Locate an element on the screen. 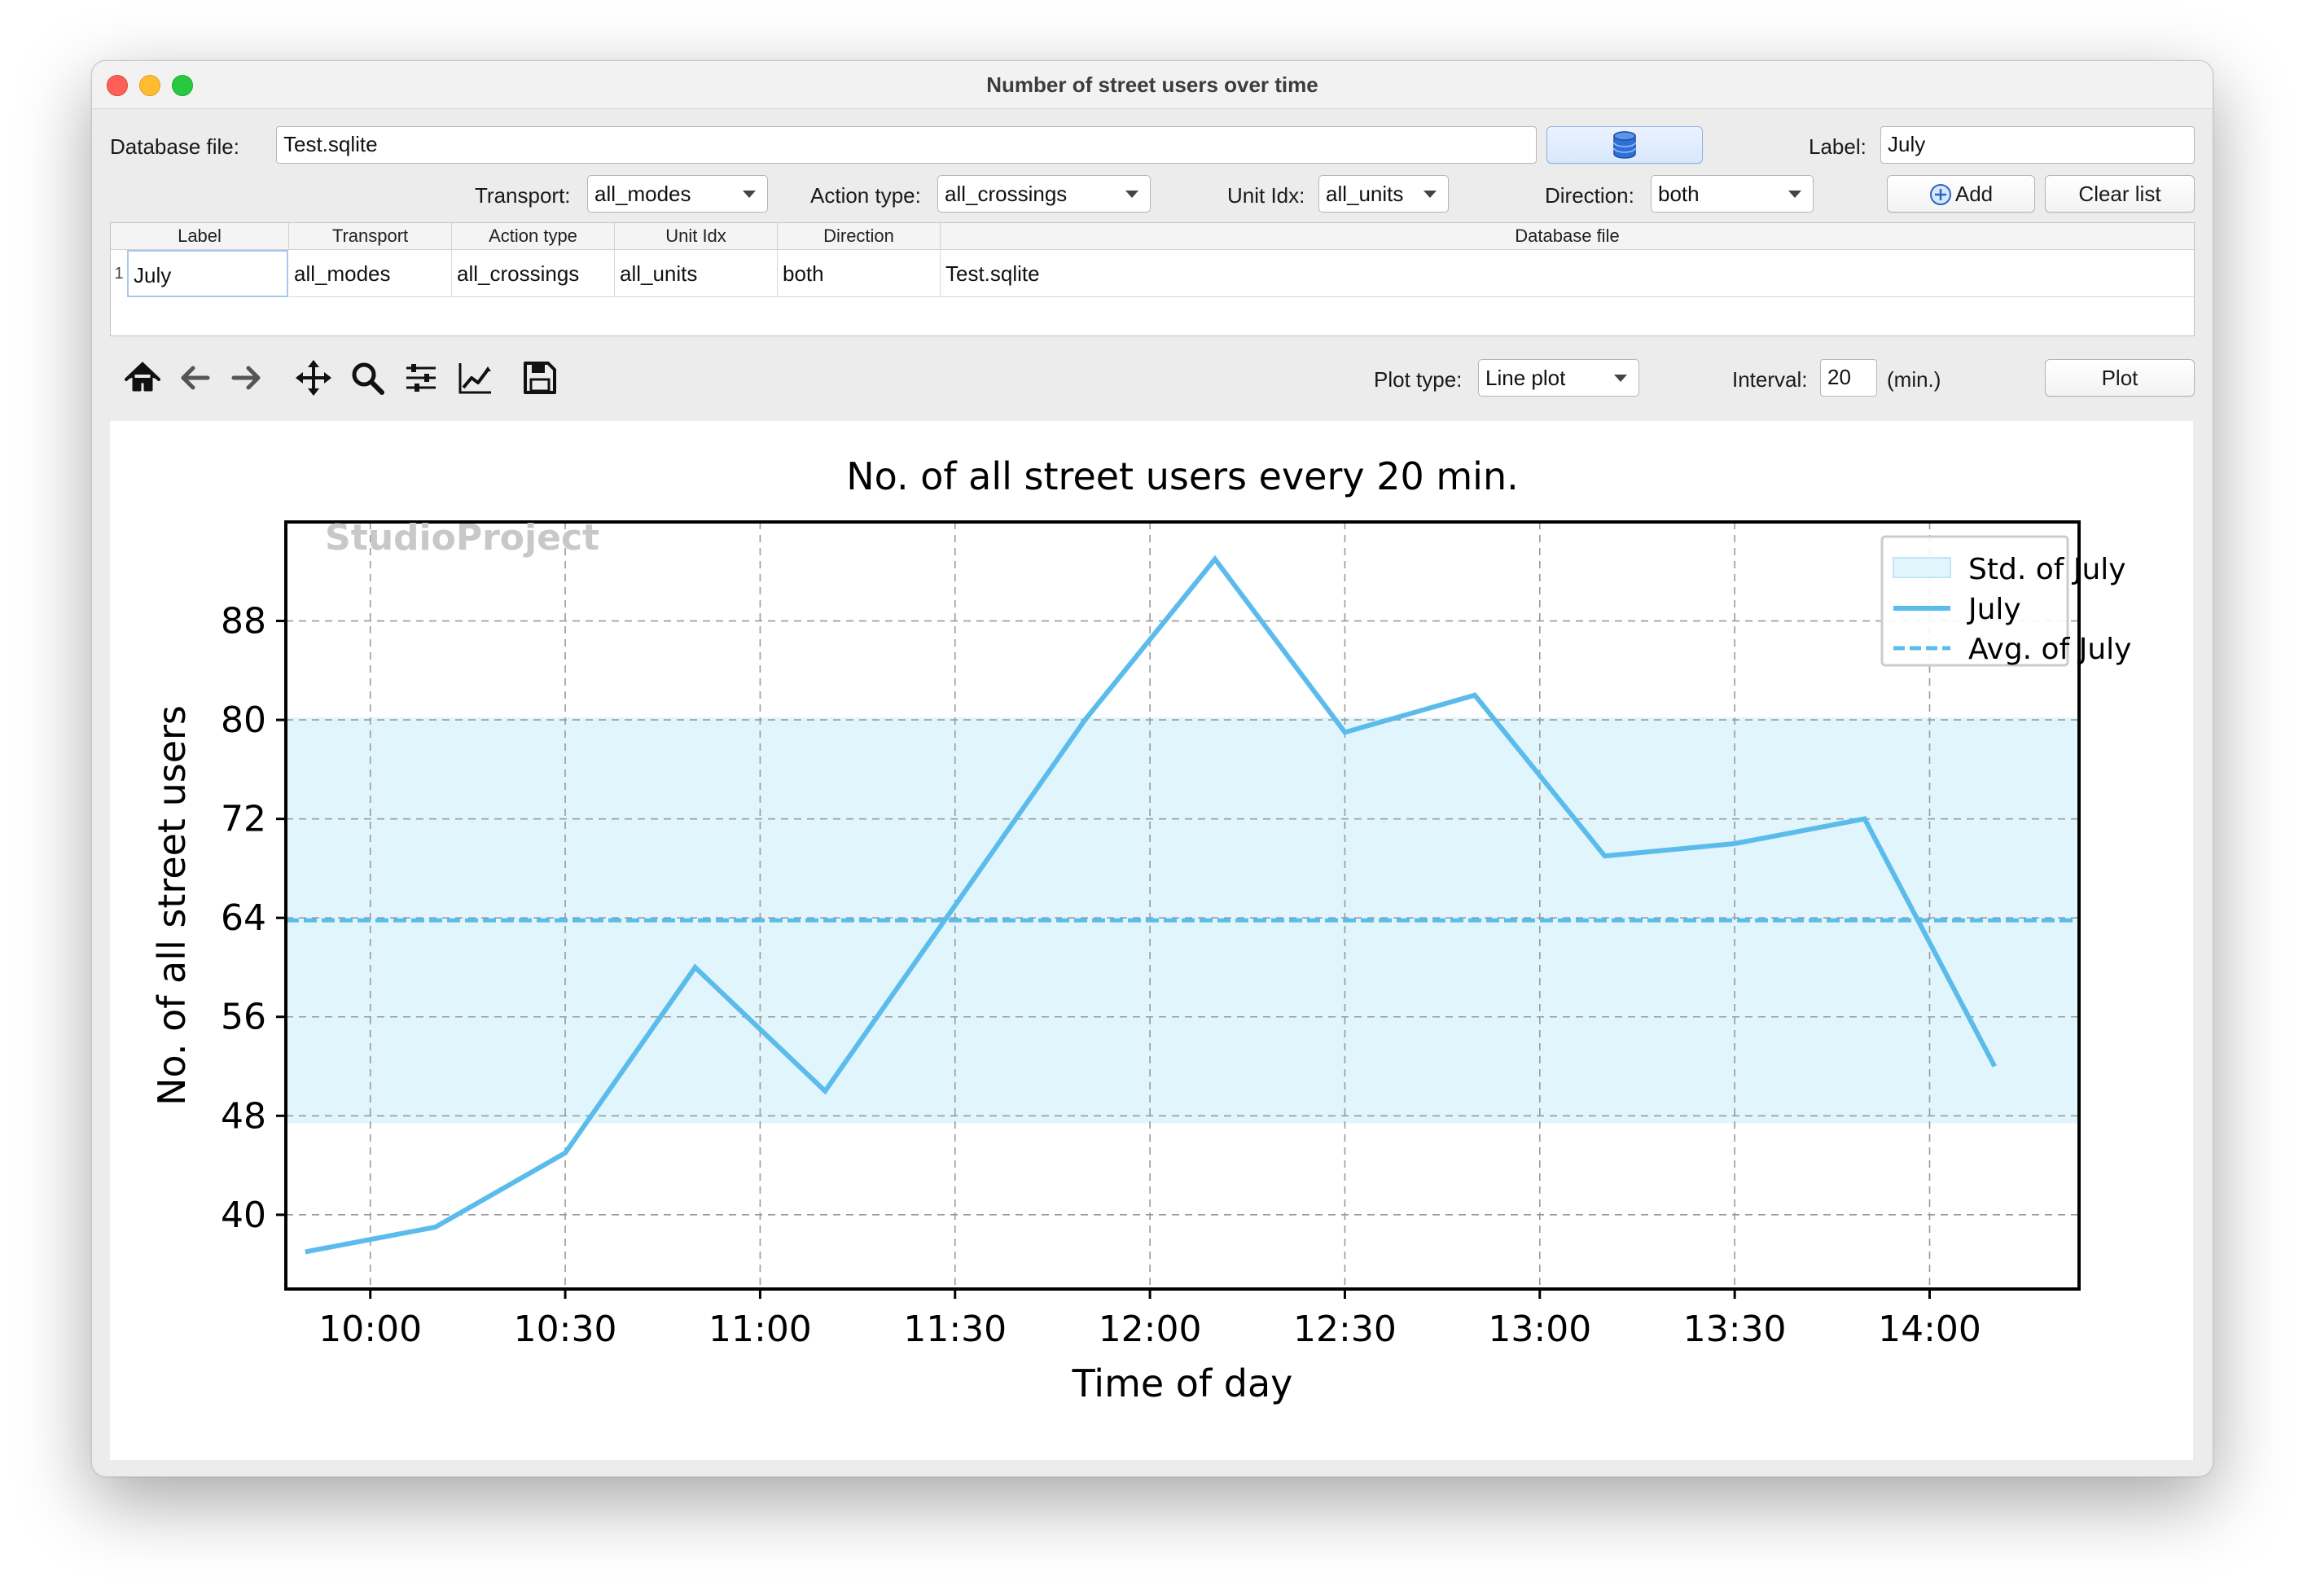  transport-value: all_modes is located at coordinates (642, 194).